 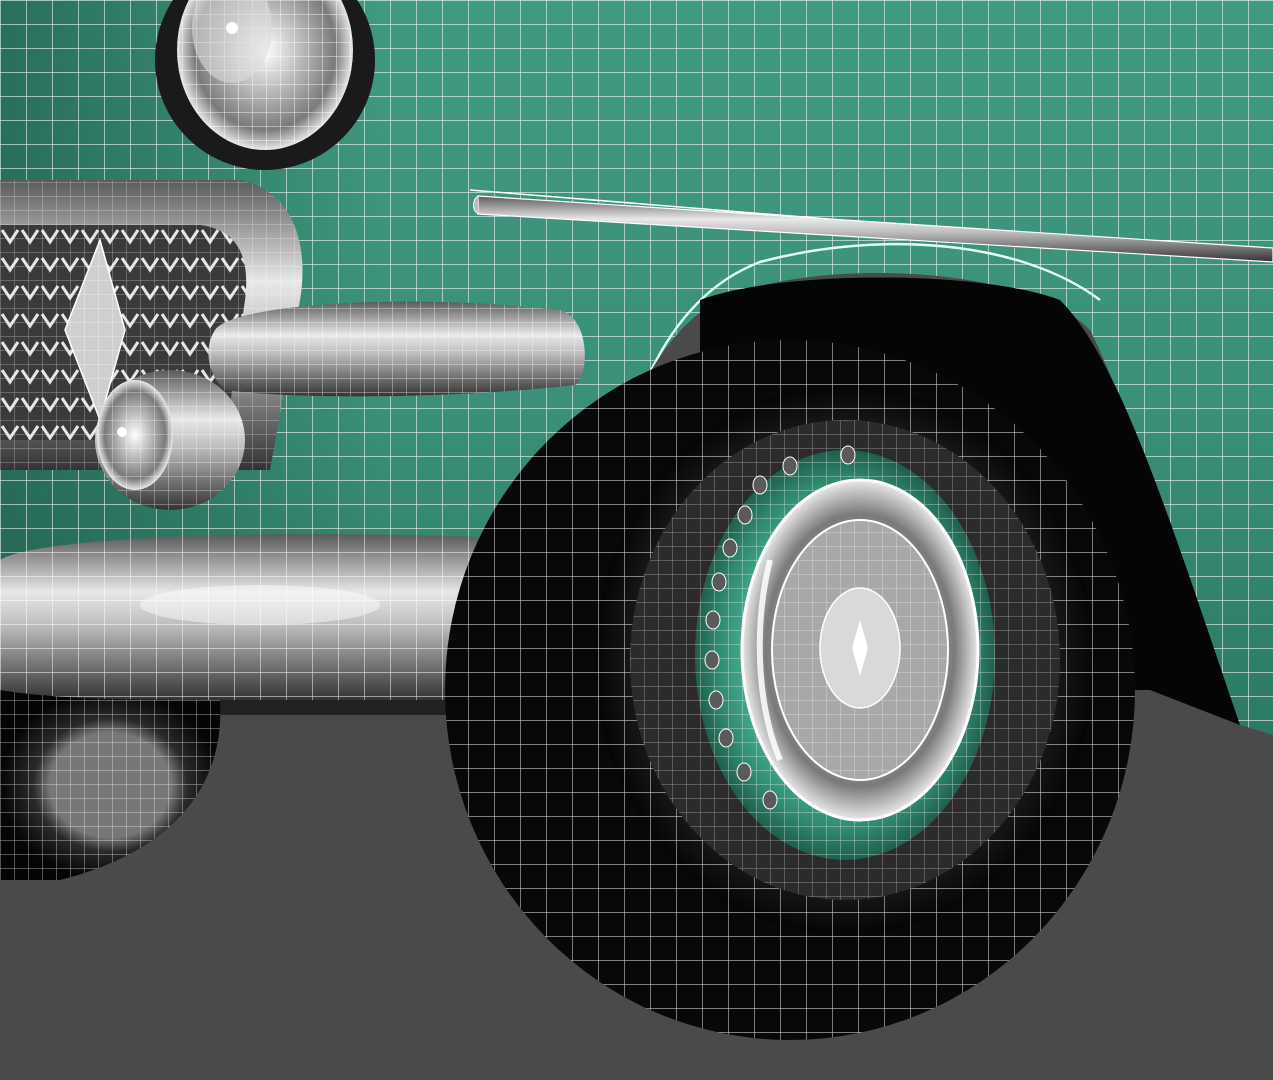 I want to click on bumper-guard, so click(x=396, y=349).